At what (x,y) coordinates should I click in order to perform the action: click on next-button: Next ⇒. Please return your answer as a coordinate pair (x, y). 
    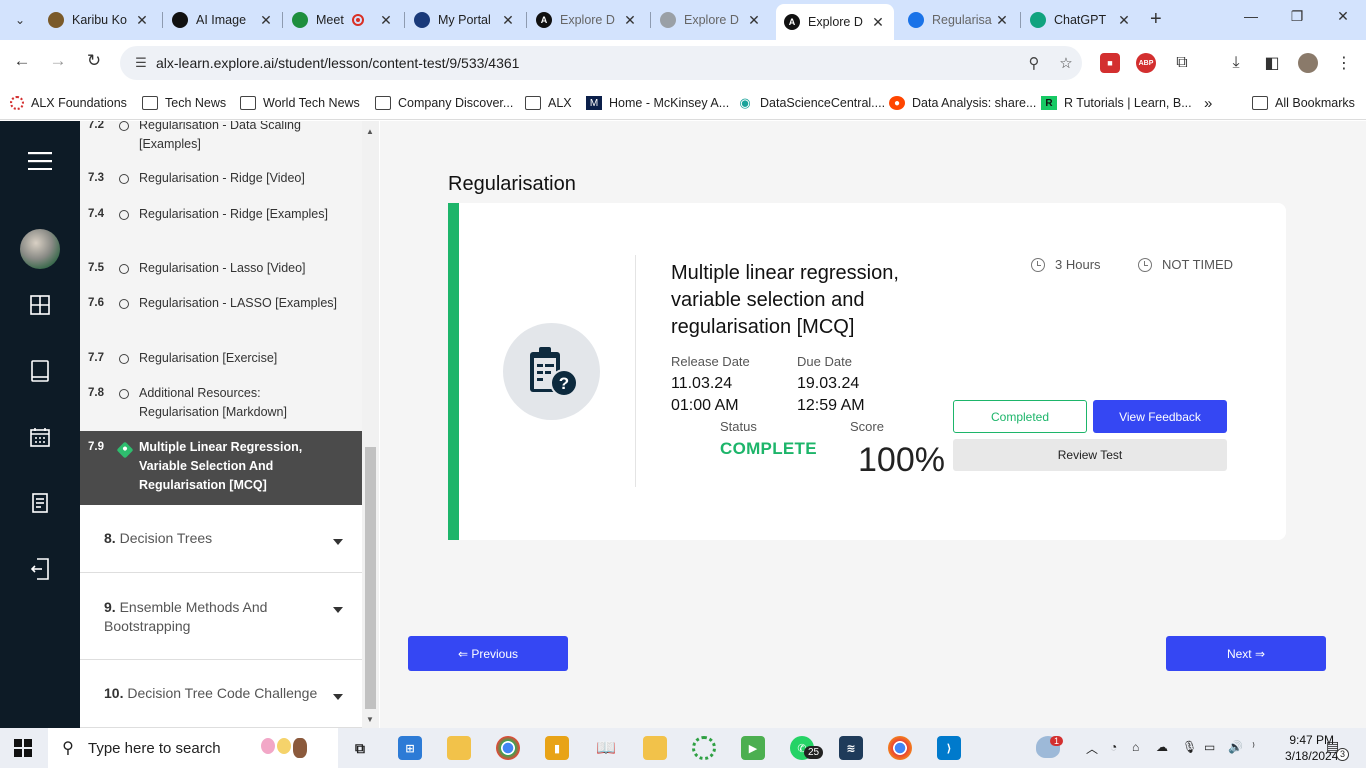
    Looking at the image, I should click on (1246, 653).